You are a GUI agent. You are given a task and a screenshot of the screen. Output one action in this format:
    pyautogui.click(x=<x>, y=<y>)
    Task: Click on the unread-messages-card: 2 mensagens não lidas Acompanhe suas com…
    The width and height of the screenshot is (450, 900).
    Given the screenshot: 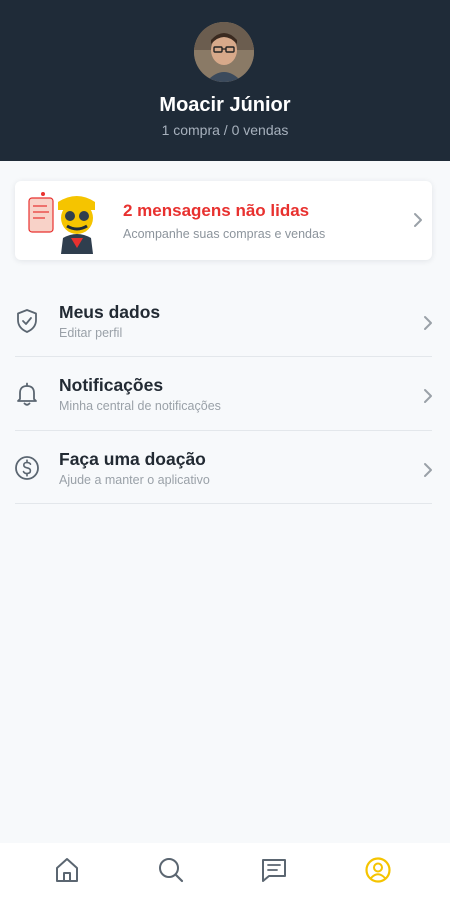 What is the action you would take?
    pyautogui.click(x=223, y=220)
    